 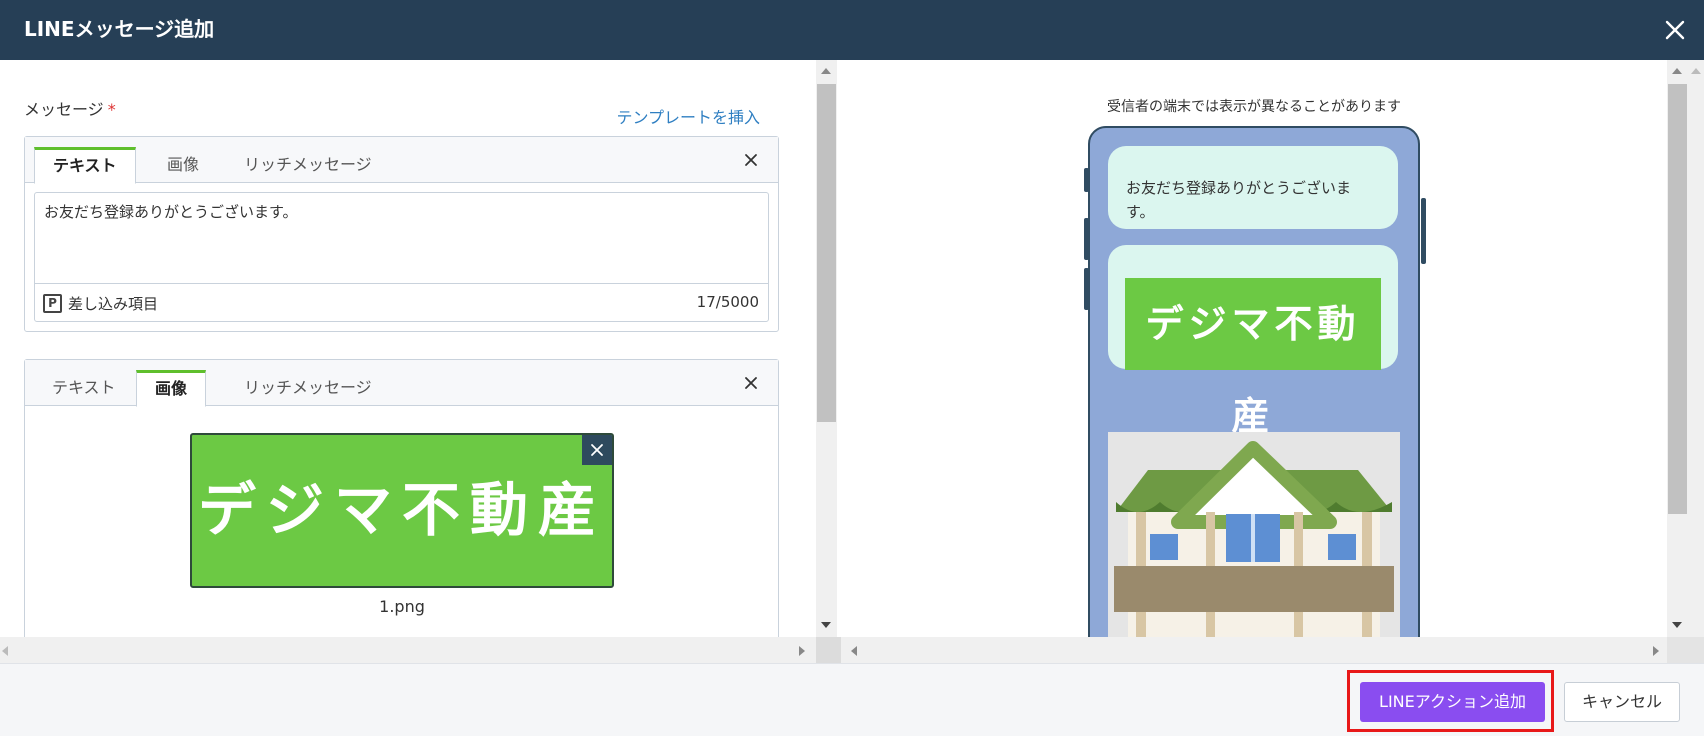 What do you see at coordinates (852, 699) in the screenshot?
I see `modal-footer: LINEアクション追加 キャンセル` at bounding box center [852, 699].